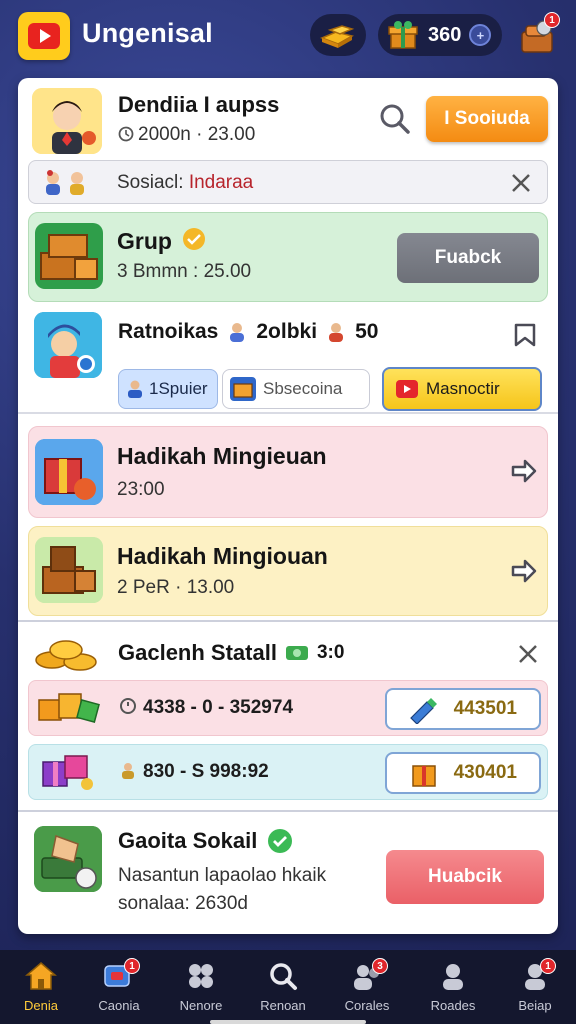  I want to click on shop-button: 1, so click(538, 35).